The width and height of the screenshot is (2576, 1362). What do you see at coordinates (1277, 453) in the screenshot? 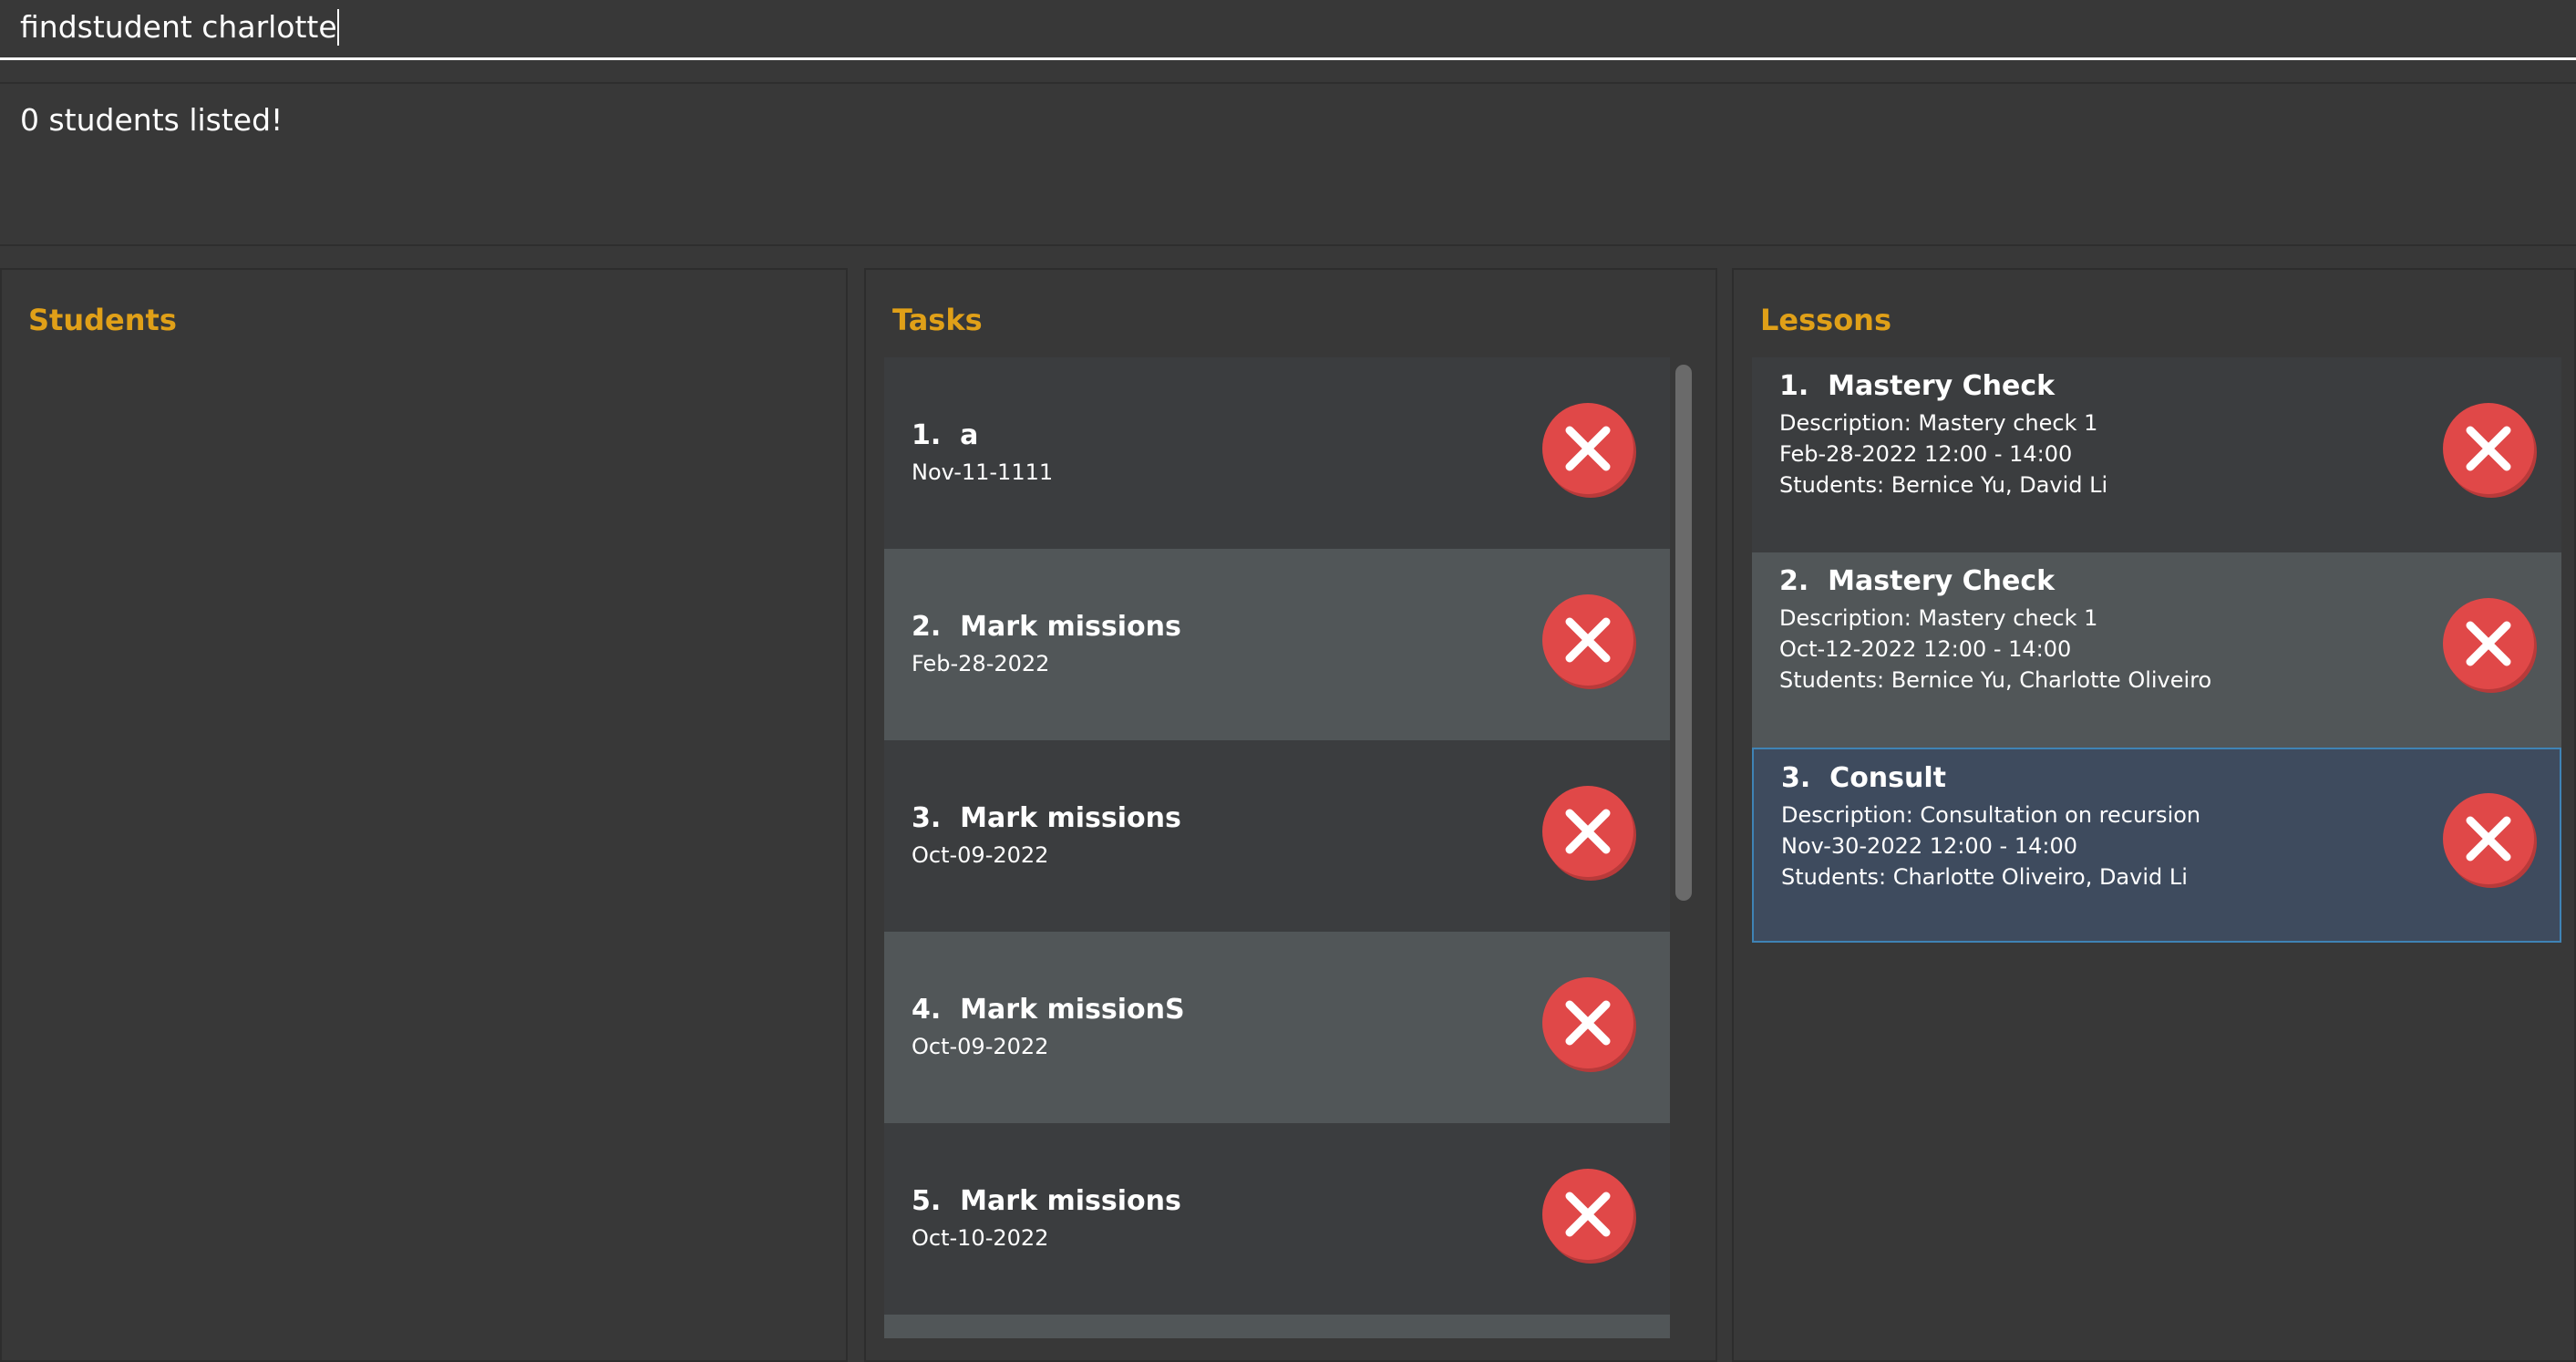
I see `task-item: 1. a Nov-11-1111` at bounding box center [1277, 453].